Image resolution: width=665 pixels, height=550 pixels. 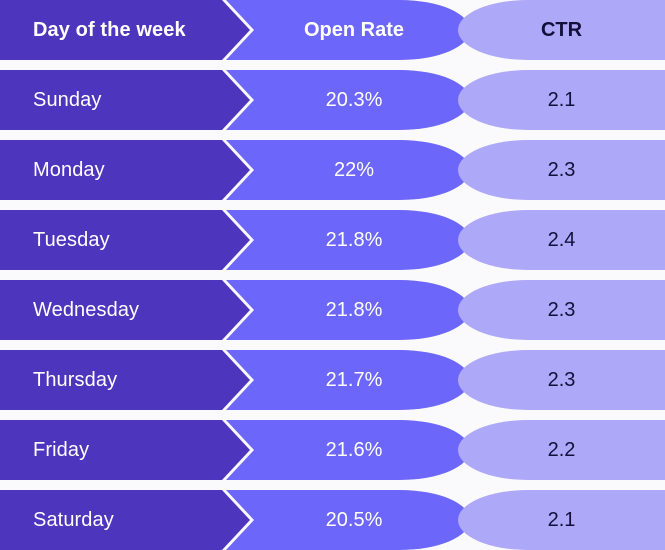 I want to click on cell-ctr: 2.2, so click(x=561, y=450).